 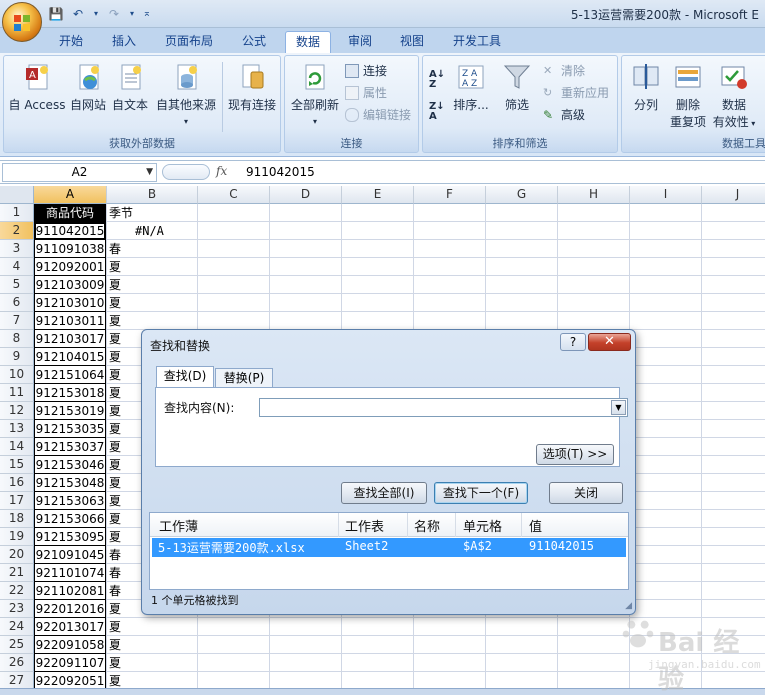 I want to click on row-header: 13, so click(x=17, y=429).